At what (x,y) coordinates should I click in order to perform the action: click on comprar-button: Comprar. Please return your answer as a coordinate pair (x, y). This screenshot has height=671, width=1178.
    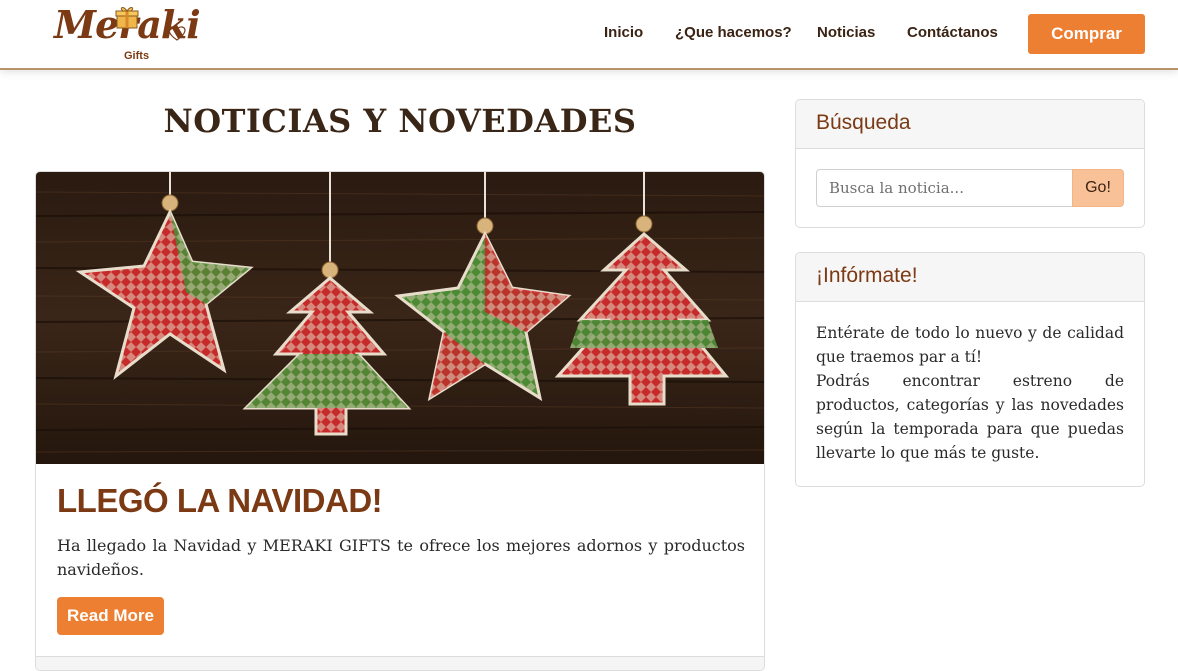
    Looking at the image, I should click on (1086, 34).